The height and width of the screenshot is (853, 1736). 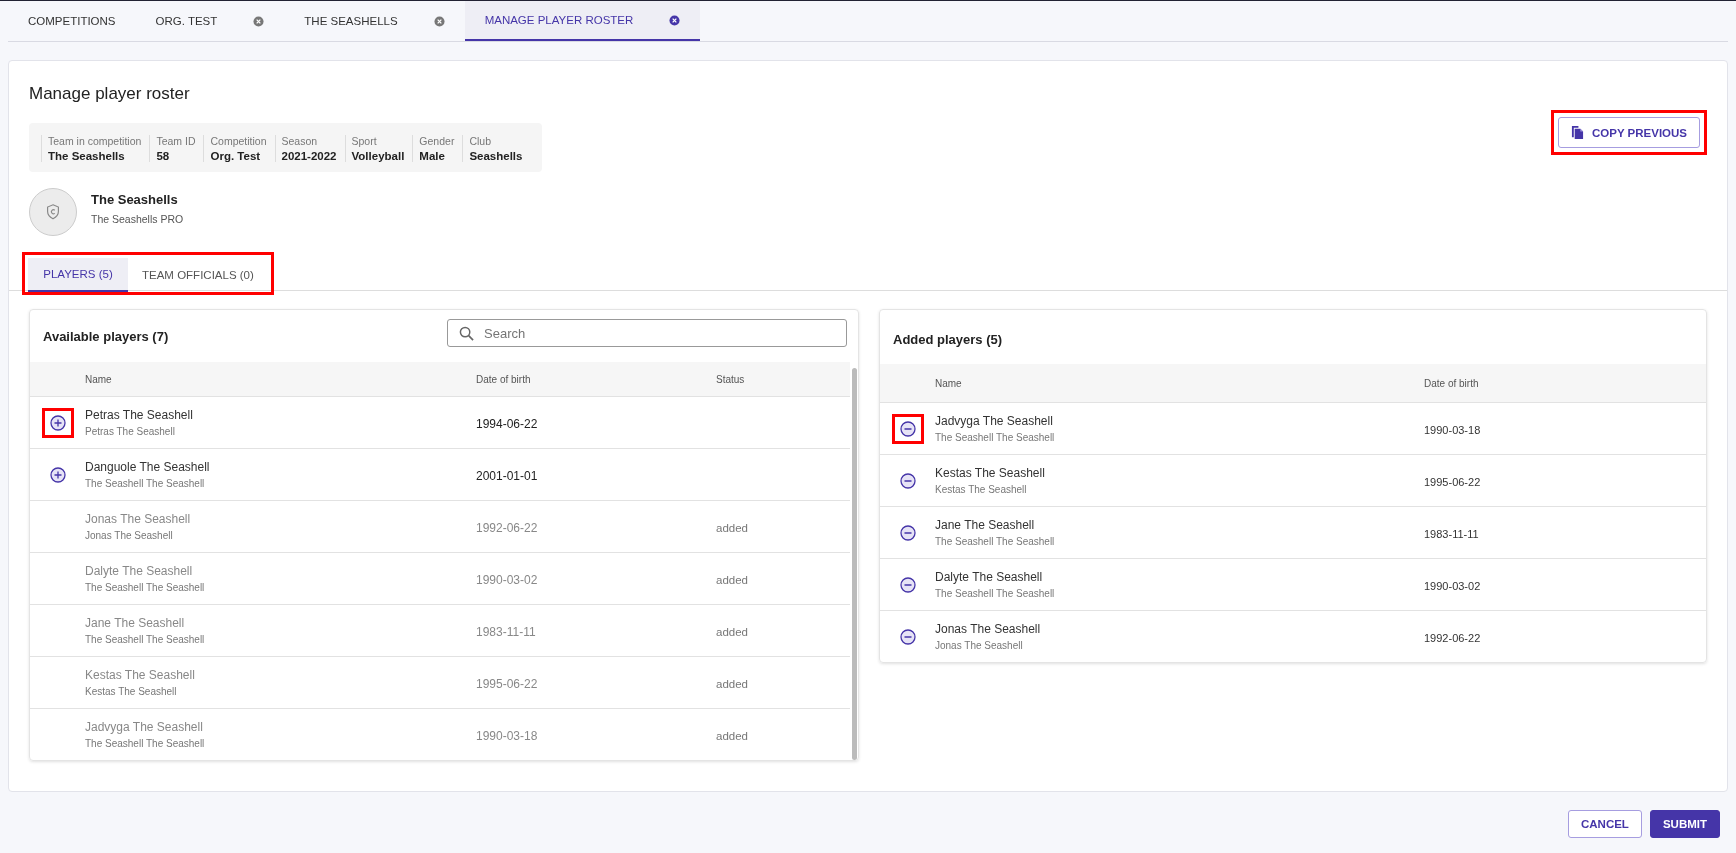 What do you see at coordinates (95, 141) in the screenshot?
I see `info-label: Team in competition` at bounding box center [95, 141].